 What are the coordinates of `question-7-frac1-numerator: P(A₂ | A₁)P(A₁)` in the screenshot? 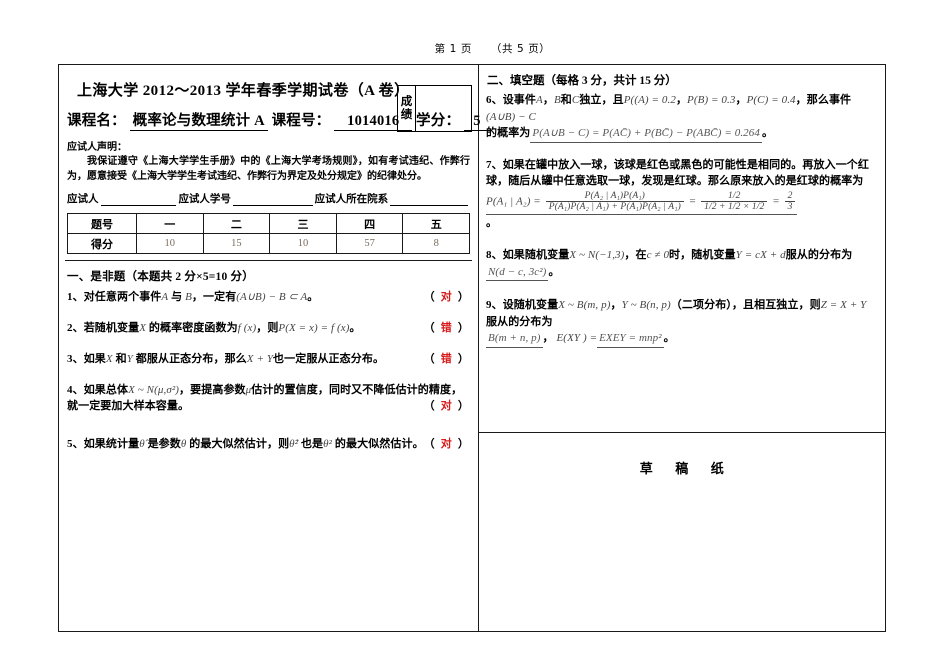 It's located at (614, 197).